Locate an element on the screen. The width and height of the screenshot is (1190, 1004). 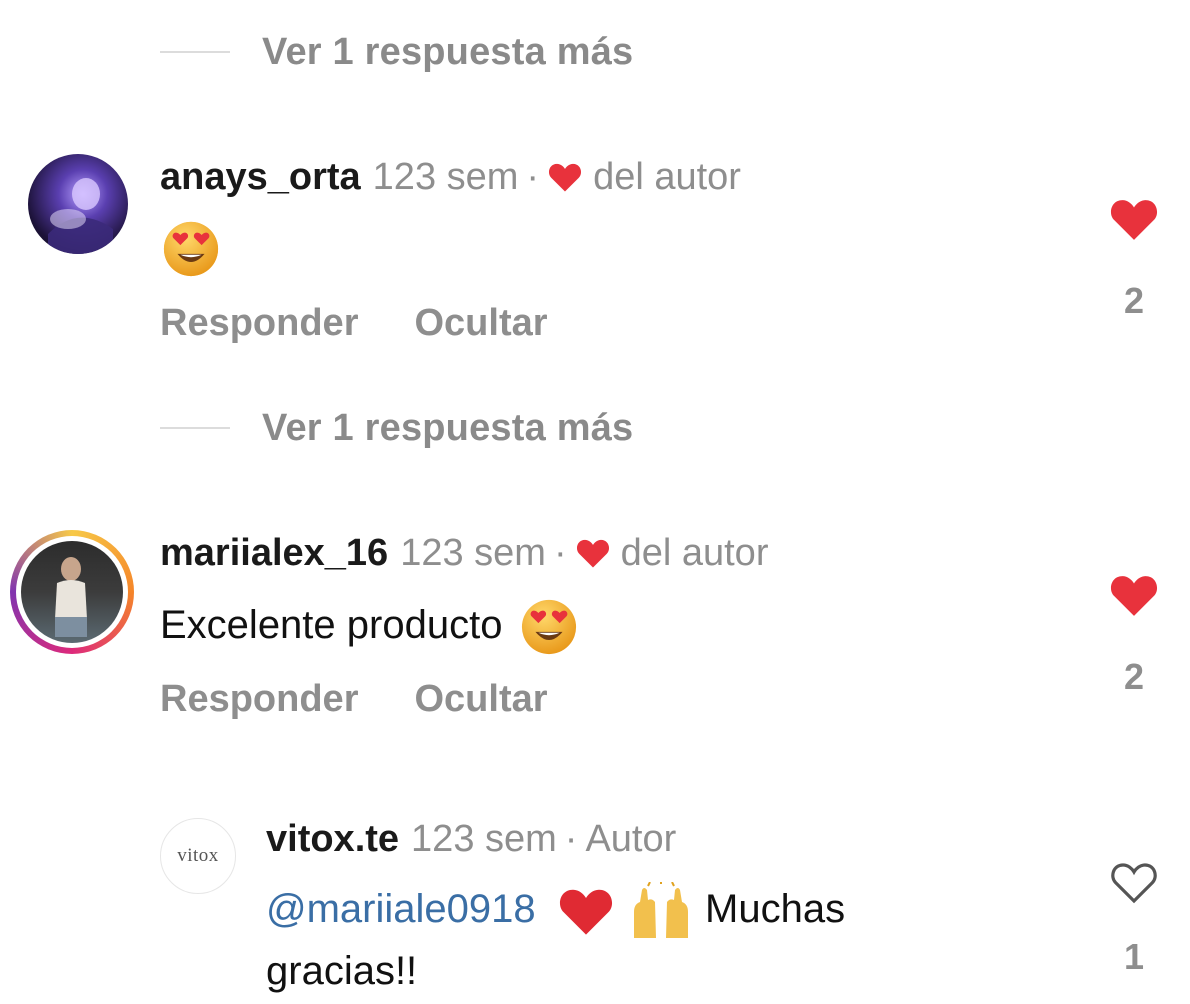
avatar: vitox is located at coordinates (198, 856).